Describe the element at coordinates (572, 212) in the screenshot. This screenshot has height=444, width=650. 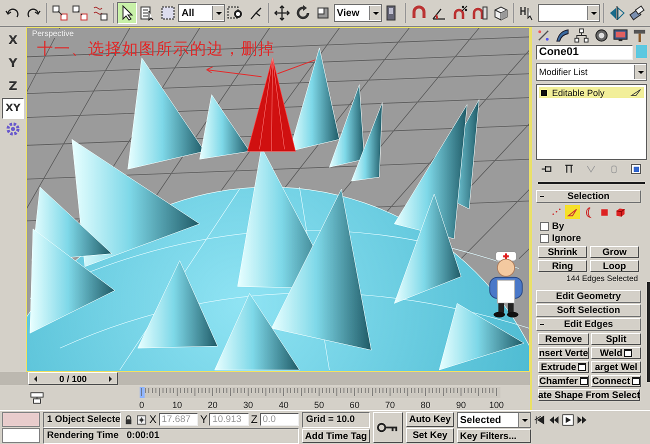
I see `edge-level-button` at that location.